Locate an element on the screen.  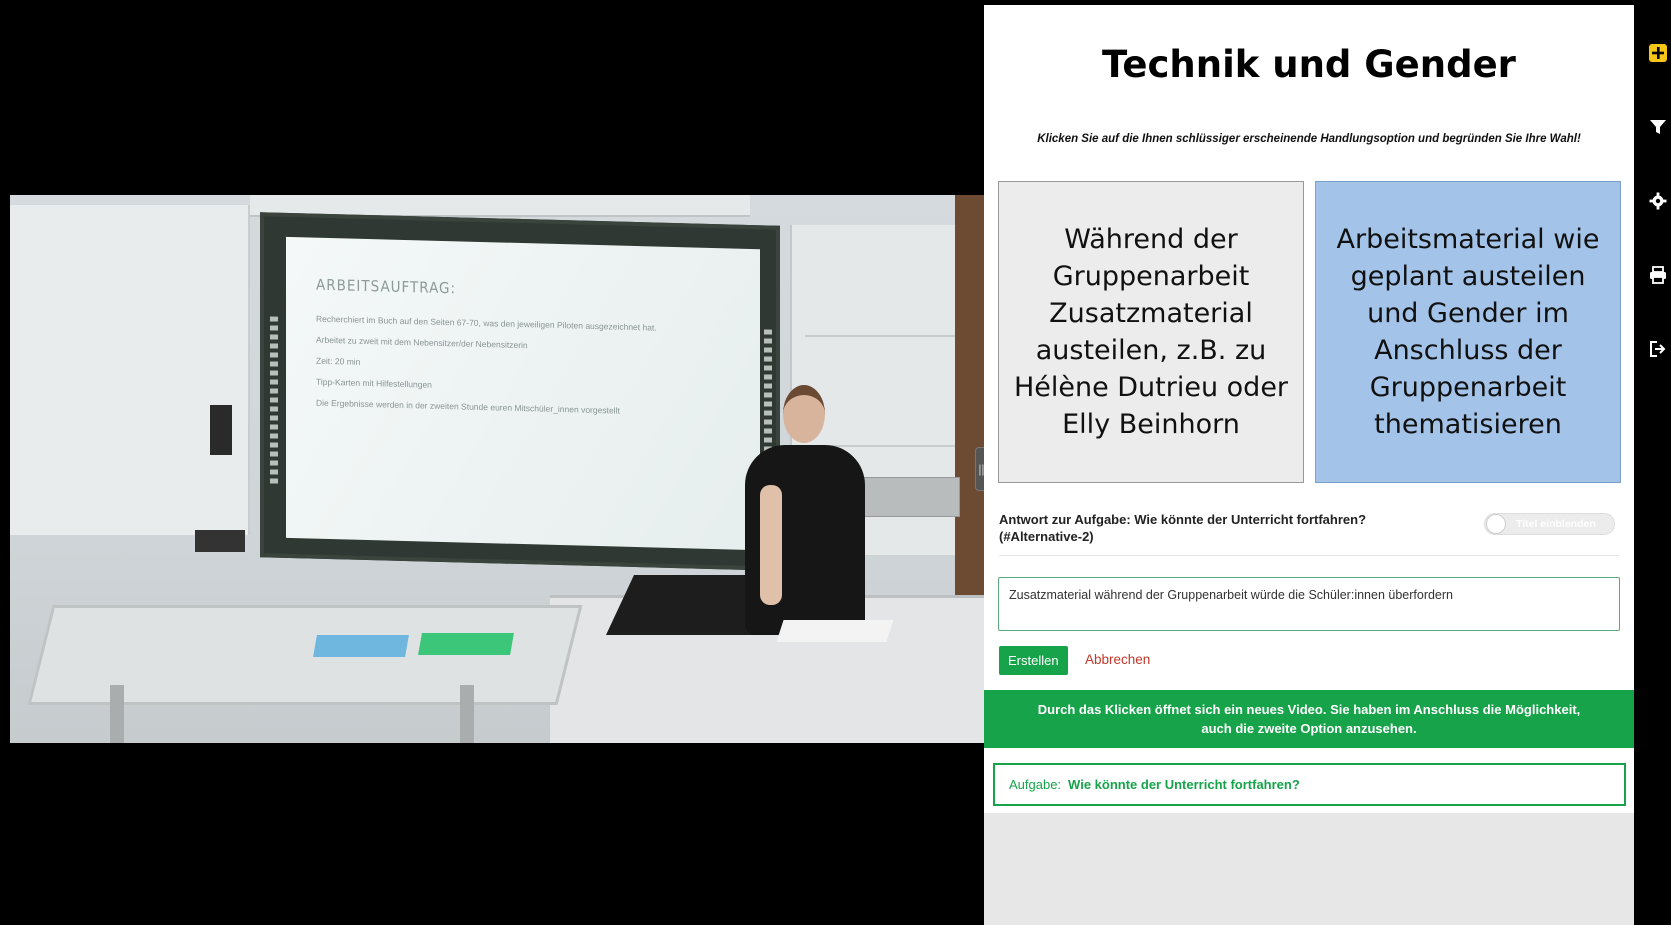
settings-icon is located at coordinates (1658, 201).